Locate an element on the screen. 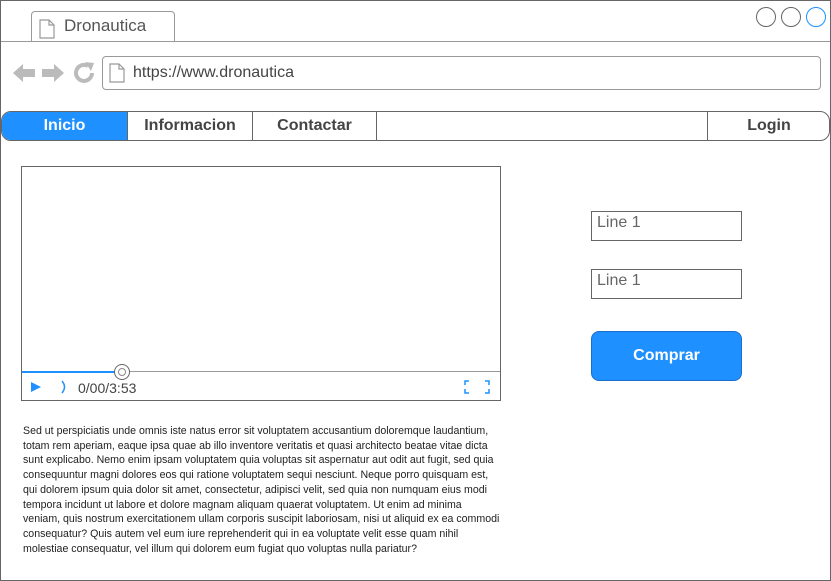 The width and height of the screenshot is (831, 581). video-scrubber is located at coordinates (122, 372).